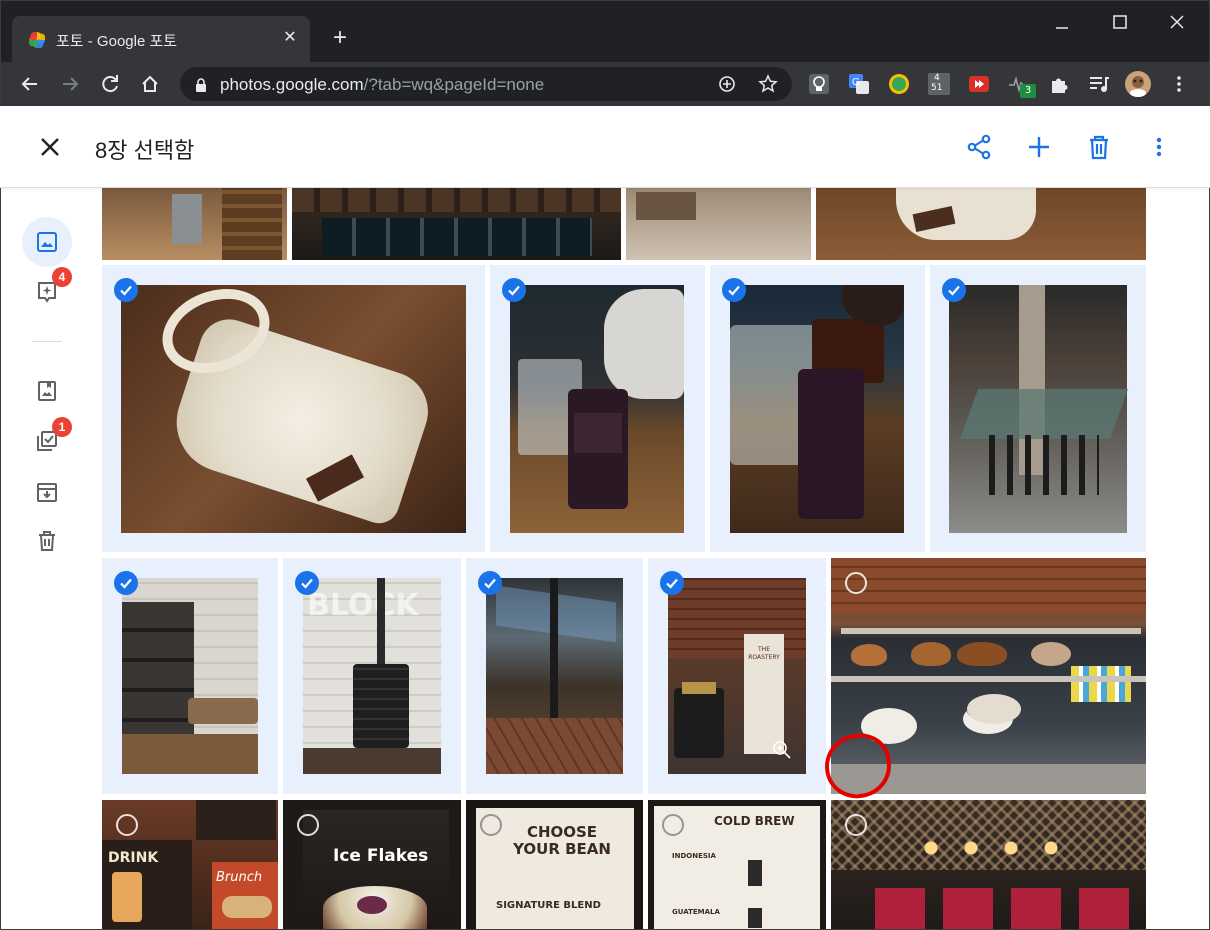 Image resolution: width=1210 pixels, height=930 pixels. What do you see at coordinates (382, 84) in the screenshot?
I see `url-text: photos.google.com/?tab=wq&pageId=none` at bounding box center [382, 84].